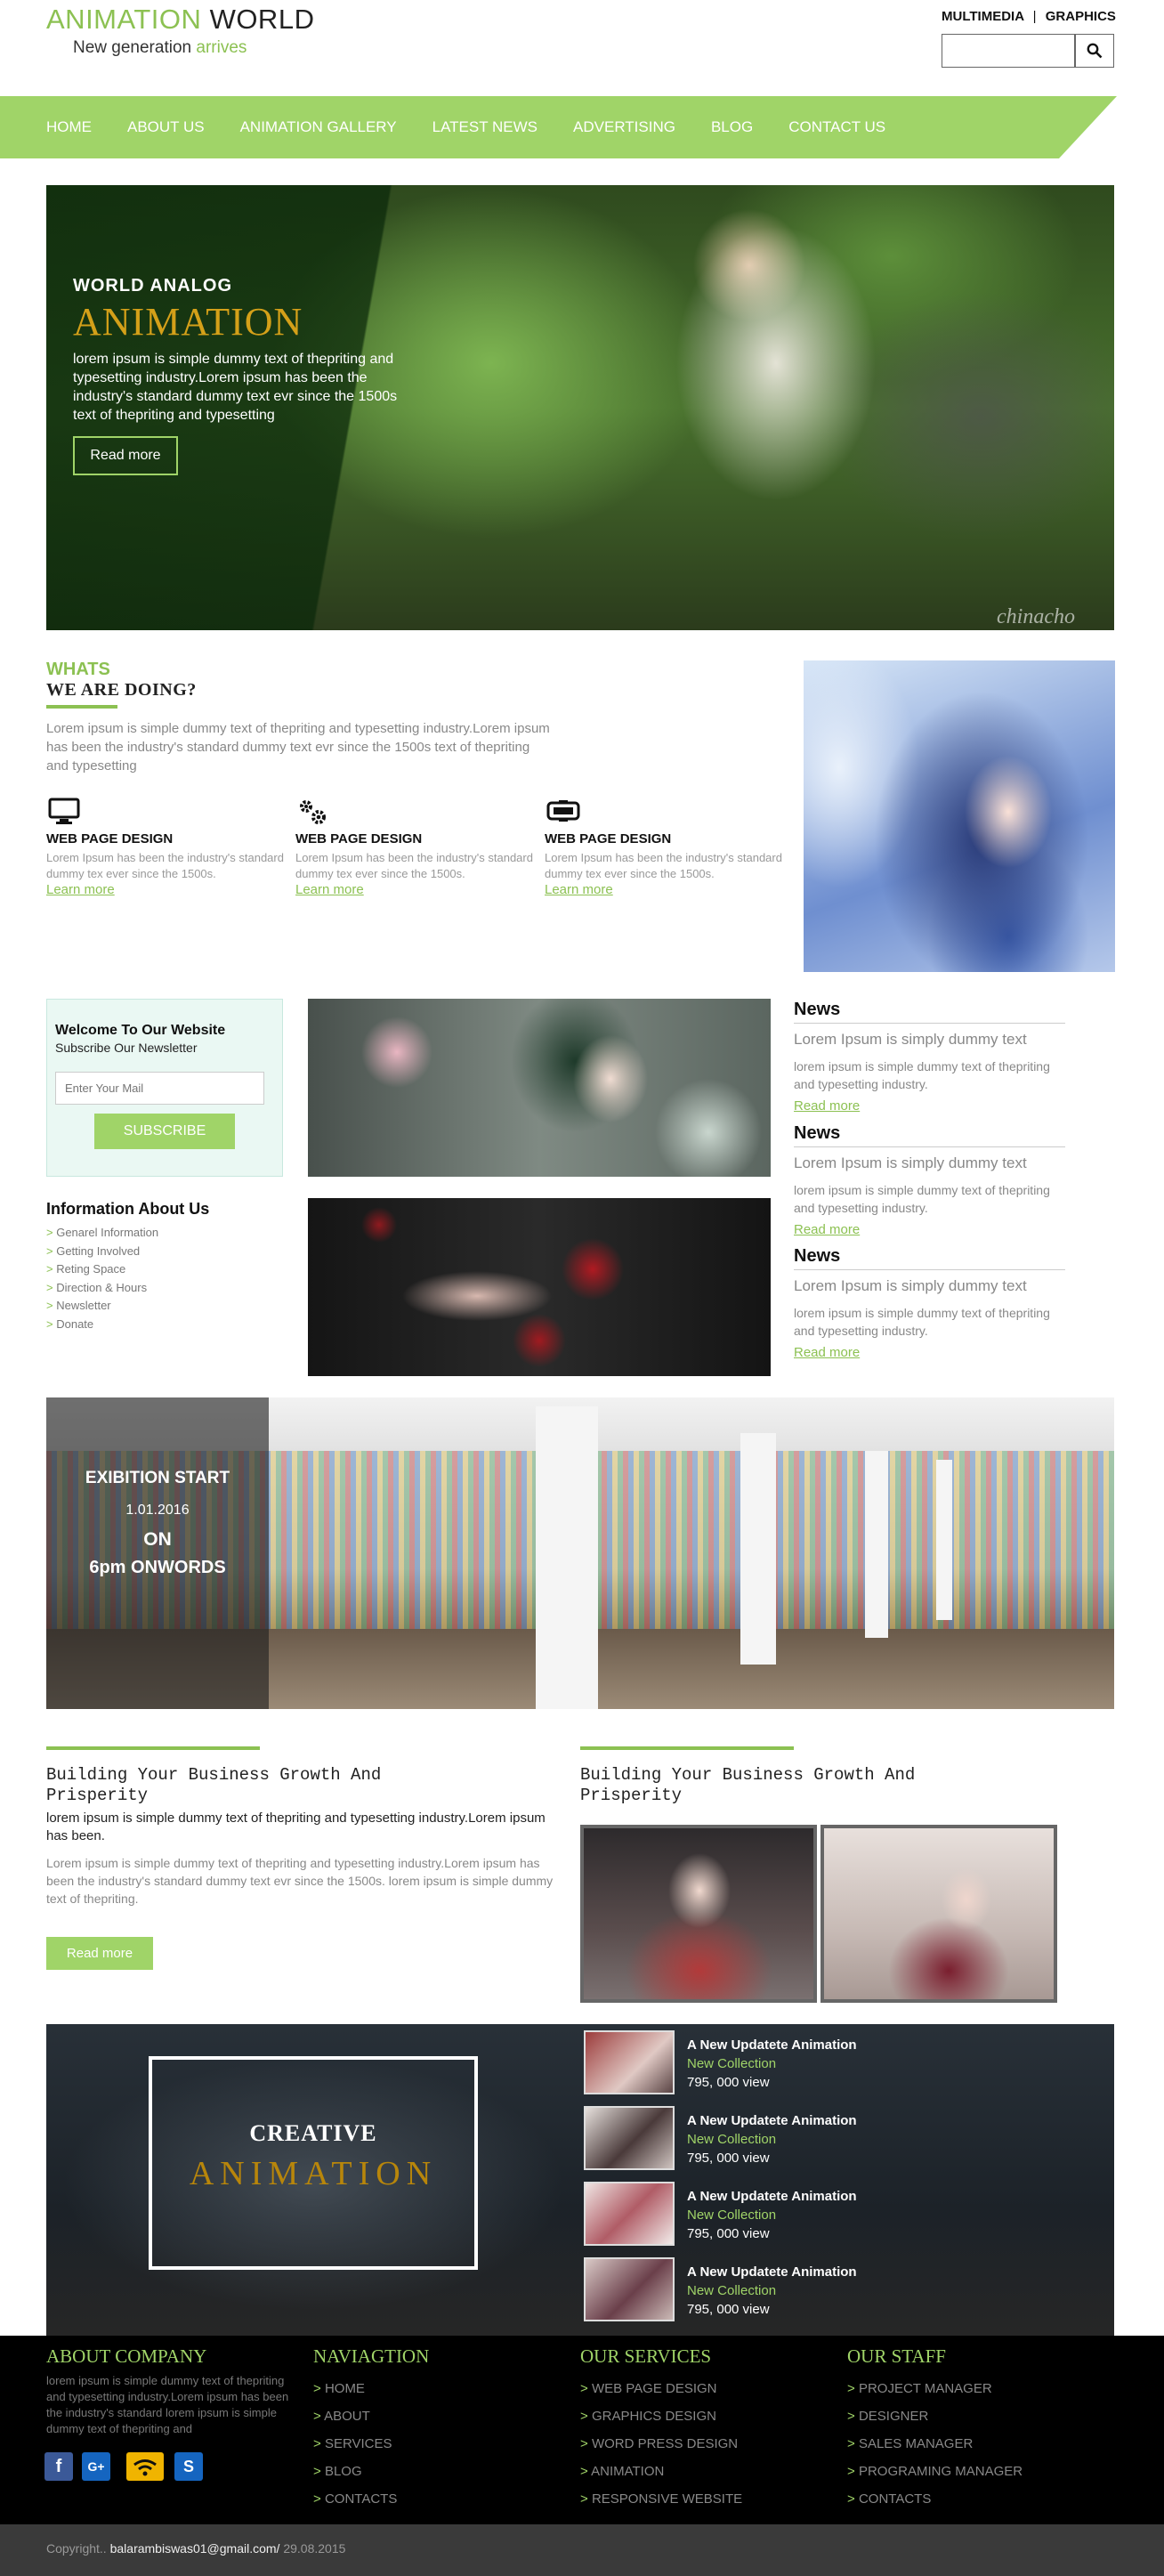  What do you see at coordinates (58, 2467) in the screenshot?
I see `facebook-icon: f` at bounding box center [58, 2467].